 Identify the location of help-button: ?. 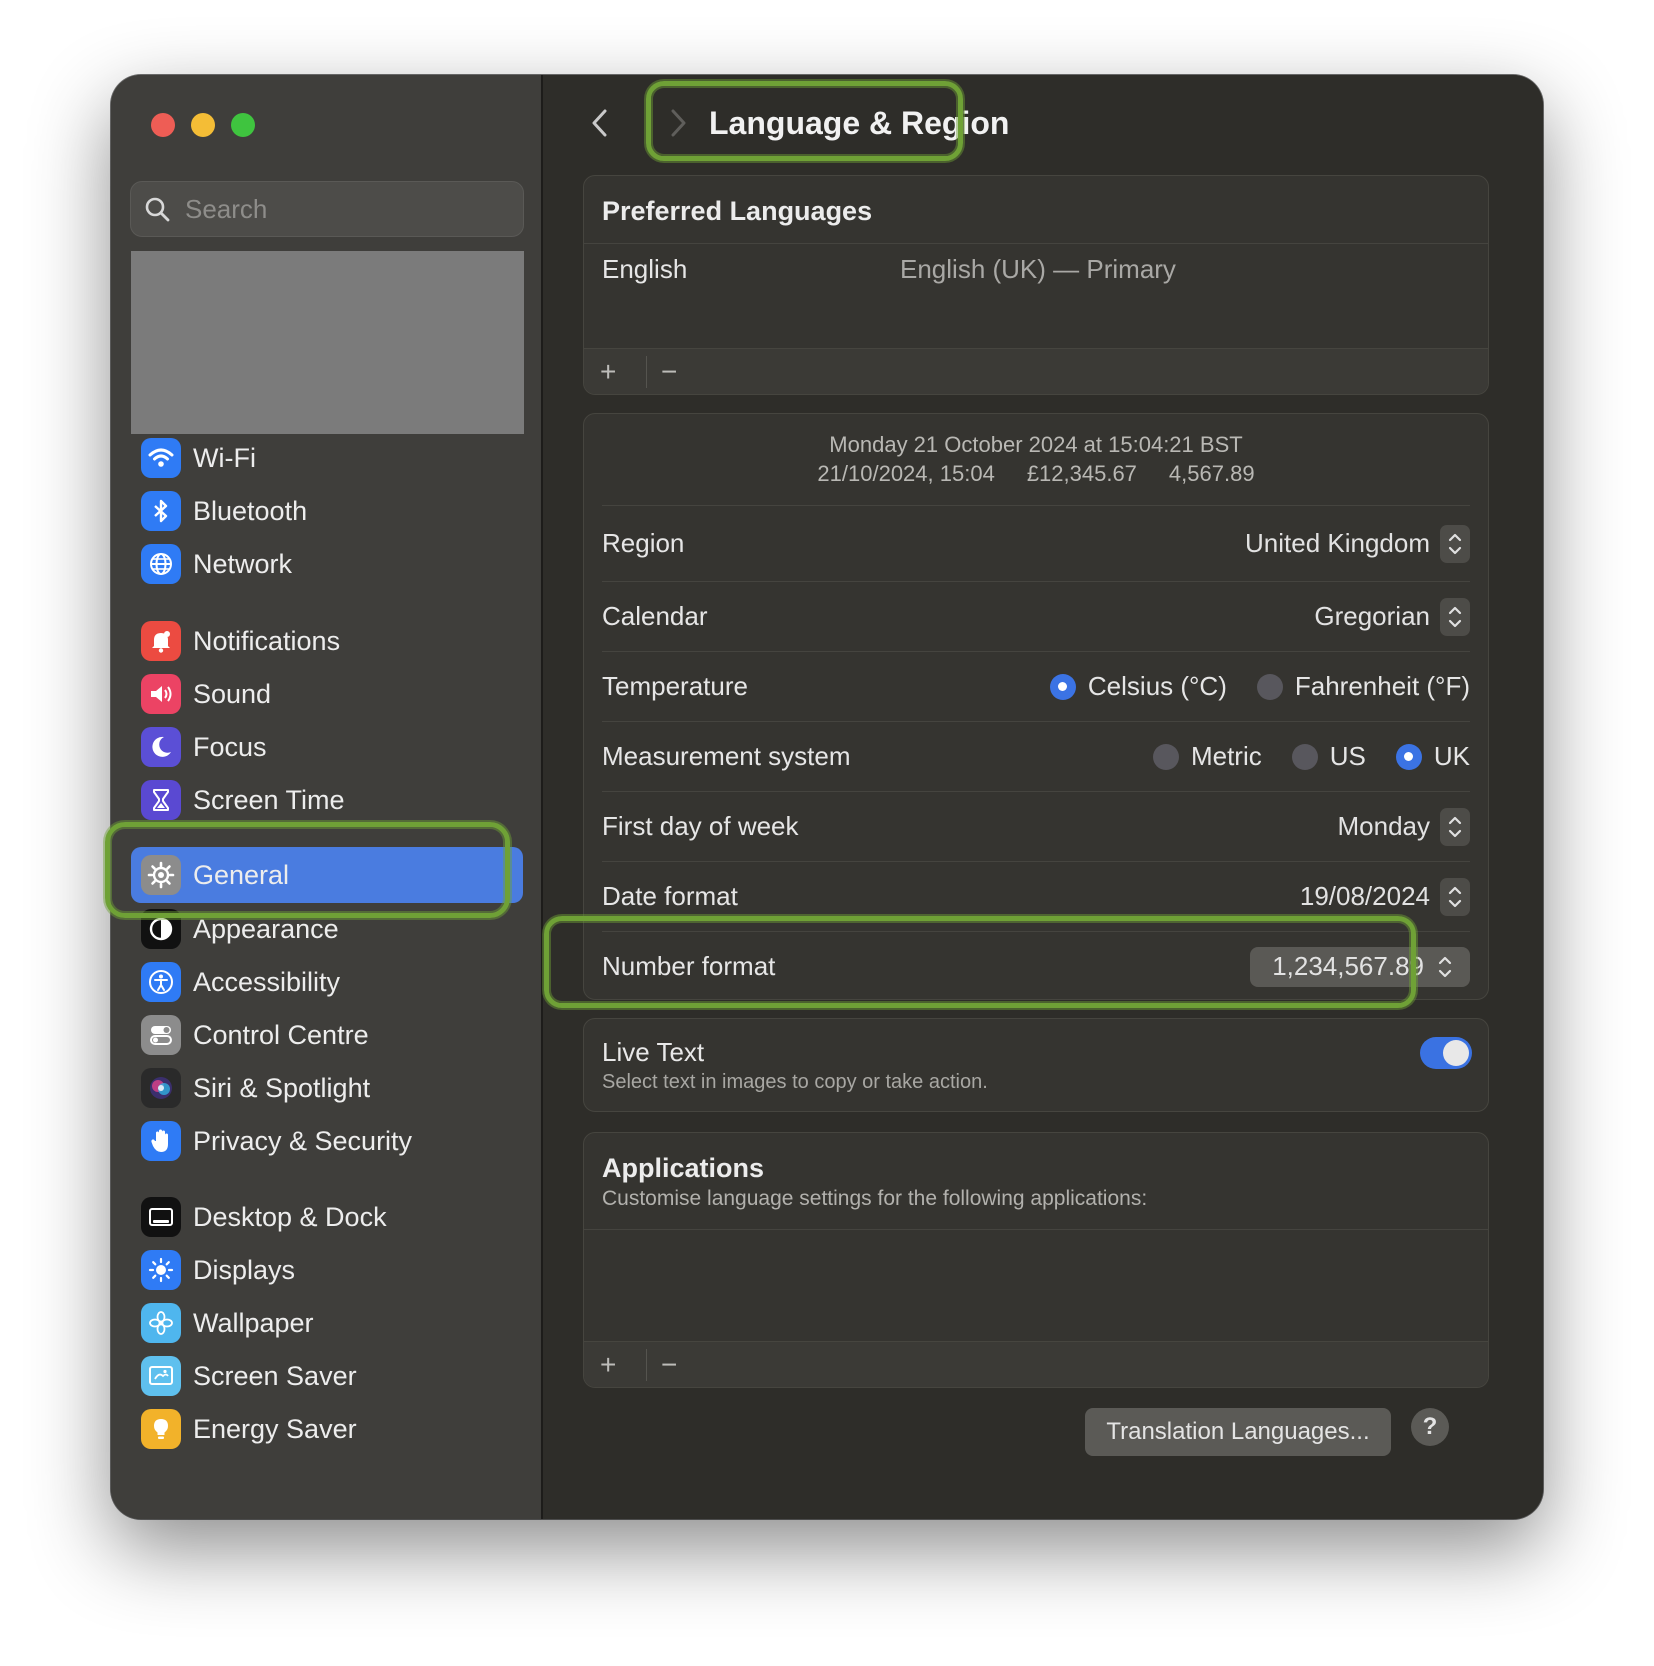
(1430, 1427).